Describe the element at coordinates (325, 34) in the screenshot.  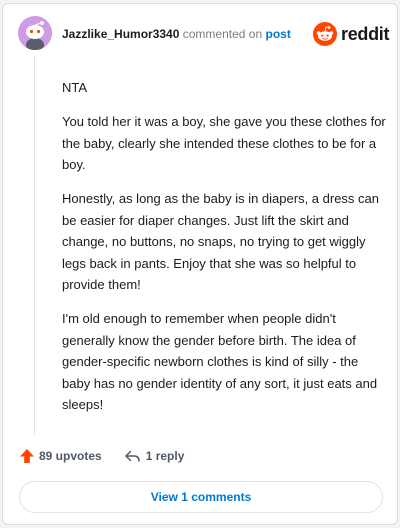
I see `reddit-snoo-icon` at that location.